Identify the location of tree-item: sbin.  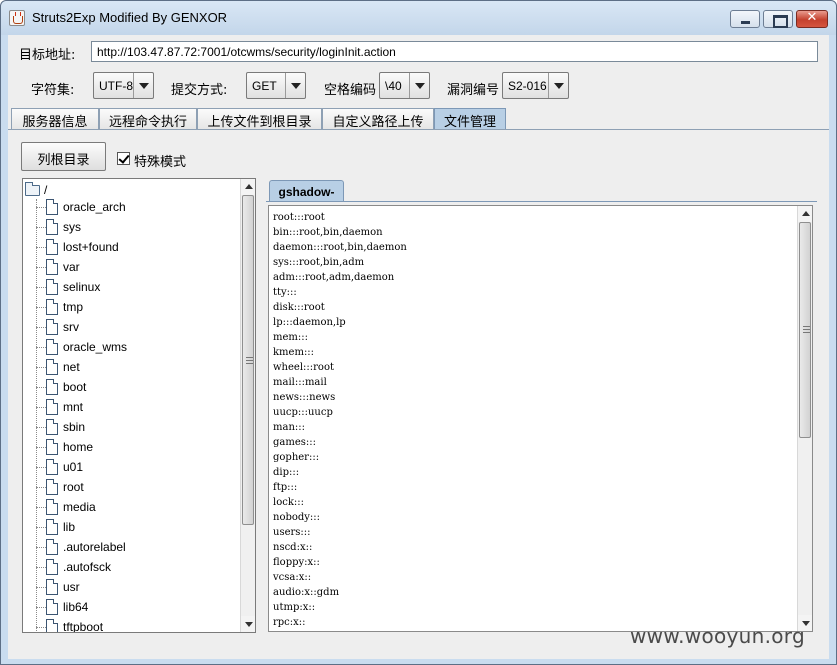
(130, 428).